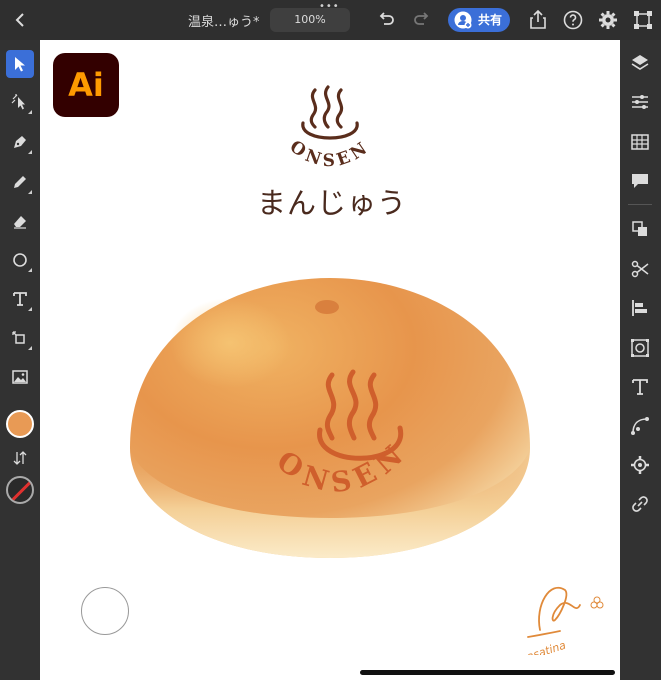  I want to click on zoom-level: 100%, so click(310, 20).